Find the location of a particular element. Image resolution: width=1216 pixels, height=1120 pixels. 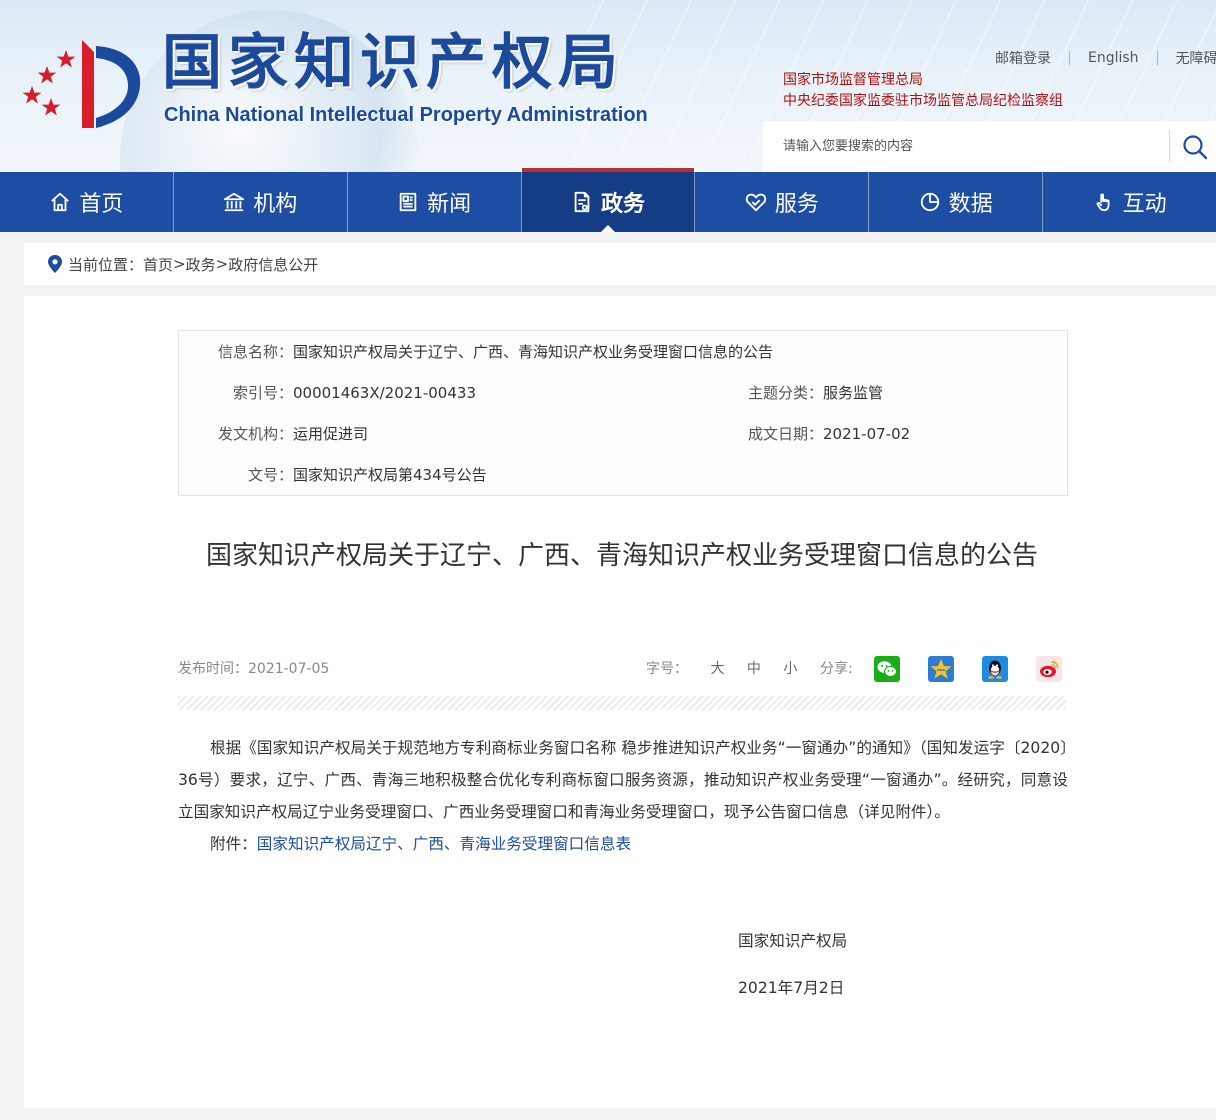

site-title: 国家知识产权局 is located at coordinates (393, 63).